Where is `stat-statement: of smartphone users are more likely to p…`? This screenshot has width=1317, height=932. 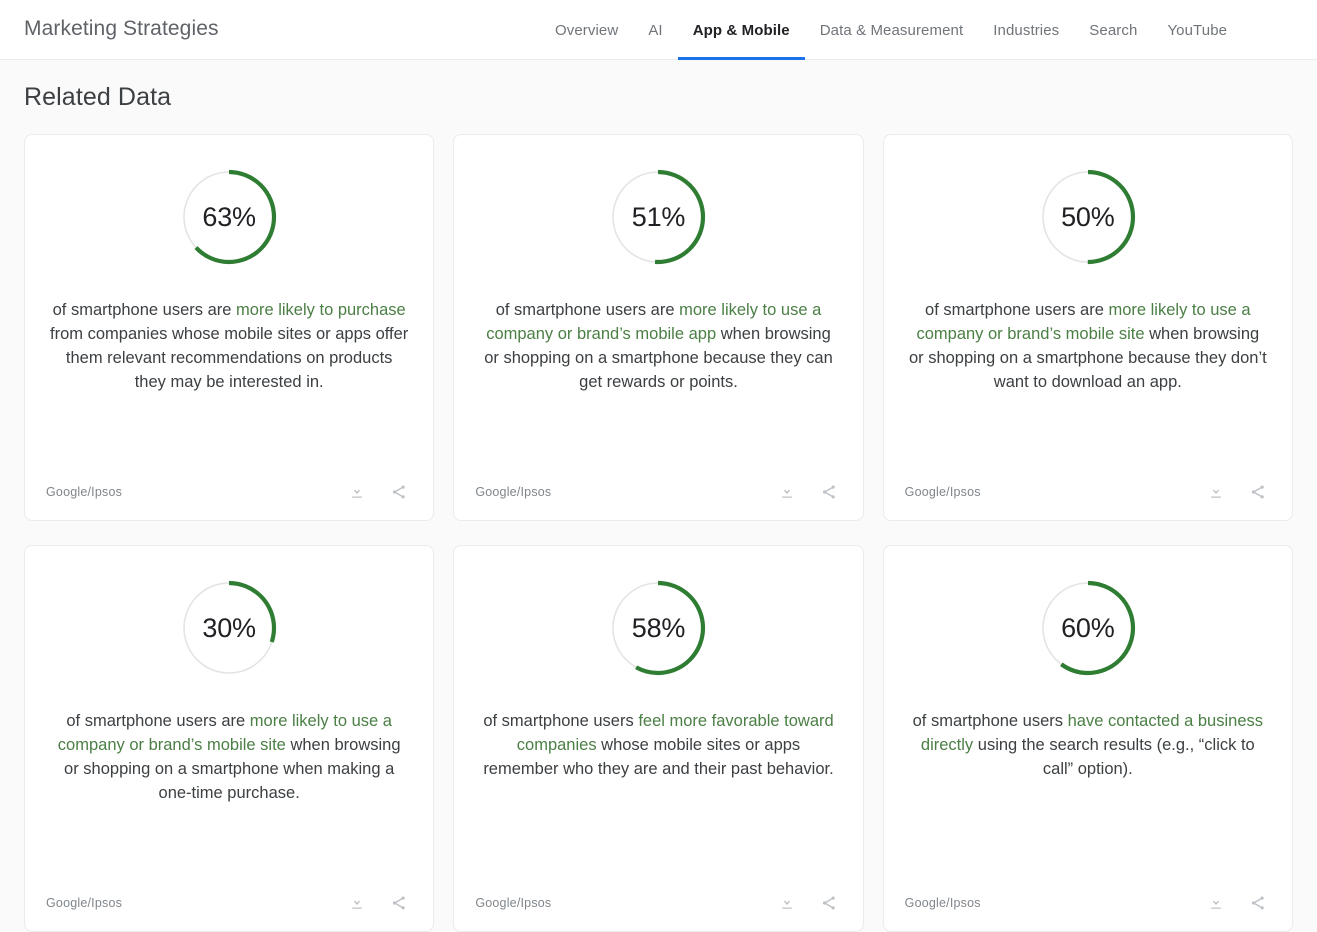
stat-statement: of smartphone users are more likely to p… is located at coordinates (229, 346).